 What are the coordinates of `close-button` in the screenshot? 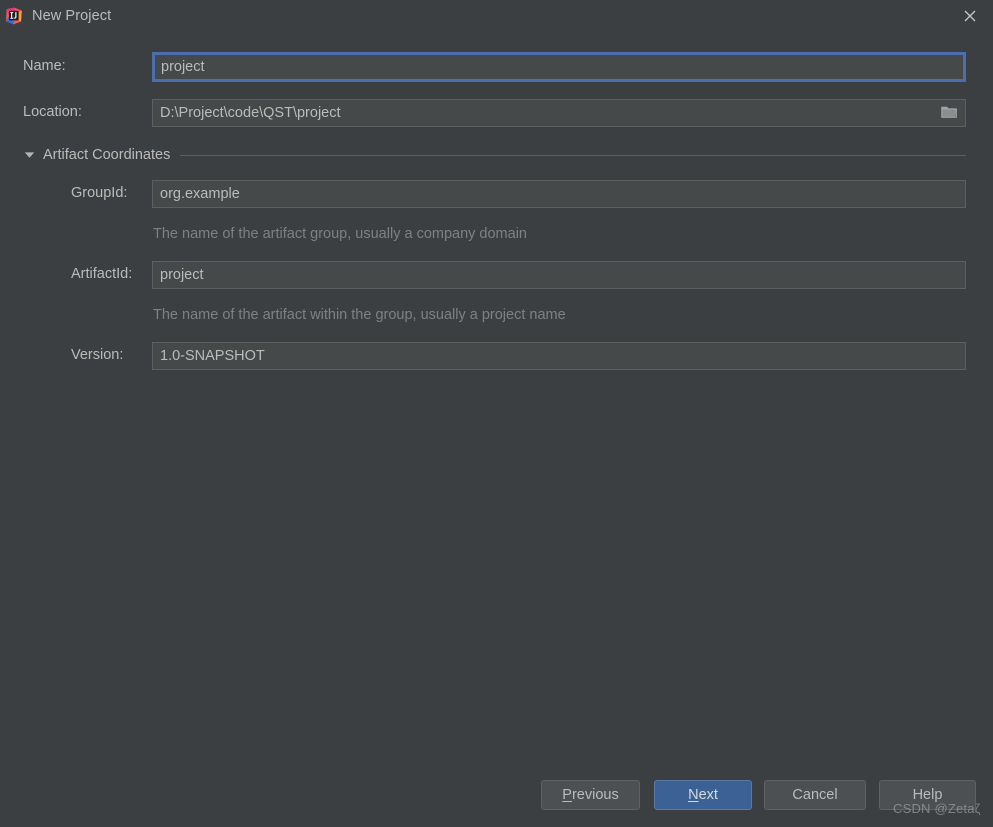 It's located at (970, 16).